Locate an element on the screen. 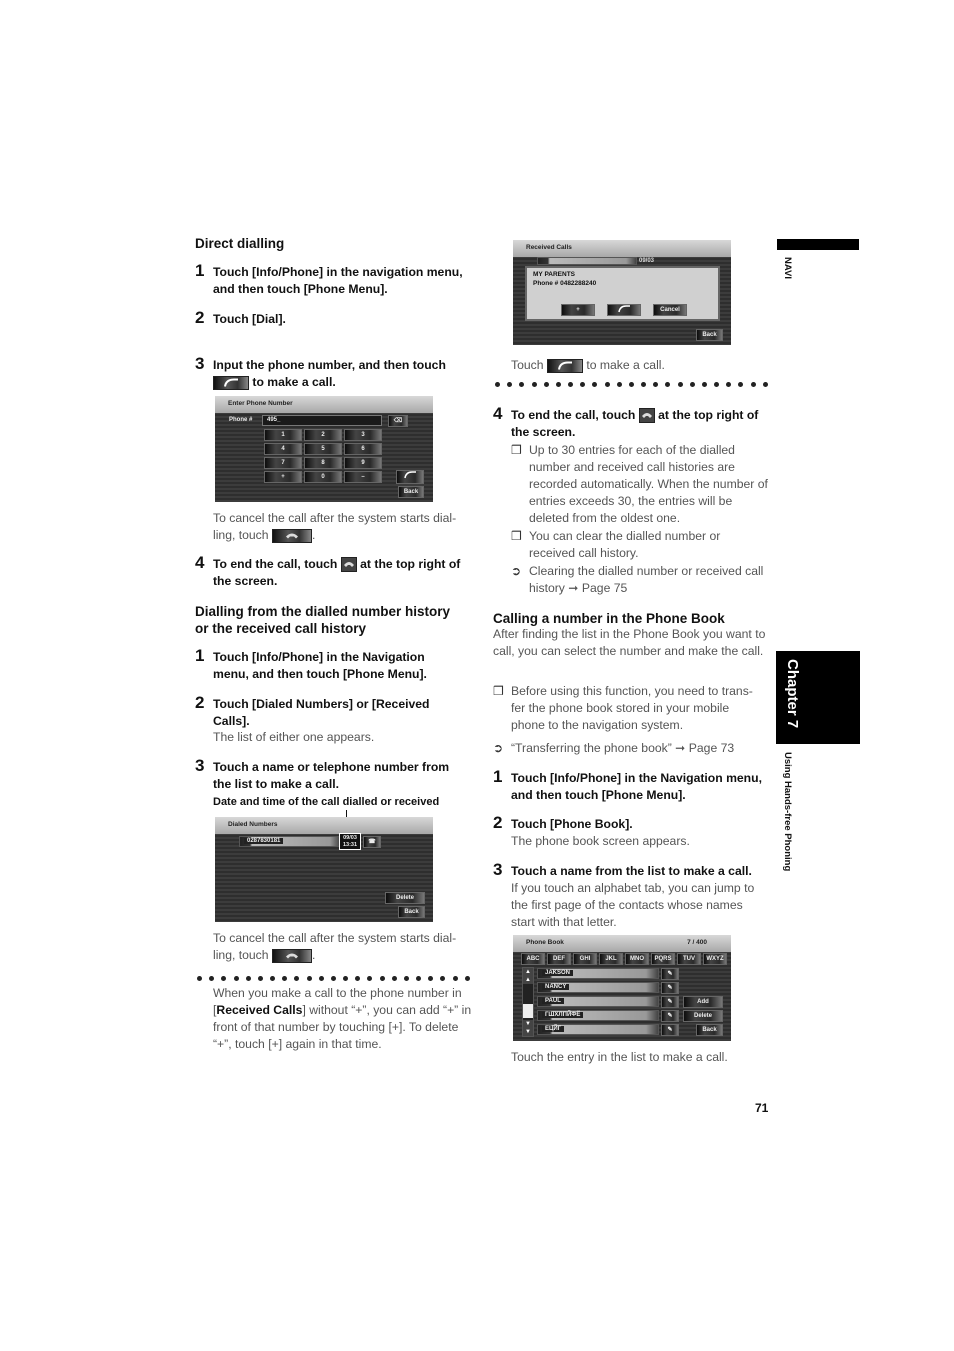 The image size is (954, 1351). section-label: Using Hands-free Phoning is located at coordinates (787, 812).